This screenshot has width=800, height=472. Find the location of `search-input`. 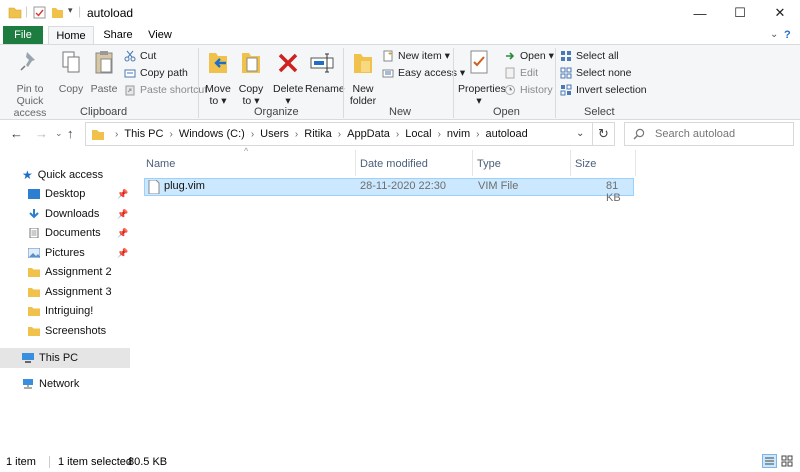

search-input is located at coordinates (720, 134).